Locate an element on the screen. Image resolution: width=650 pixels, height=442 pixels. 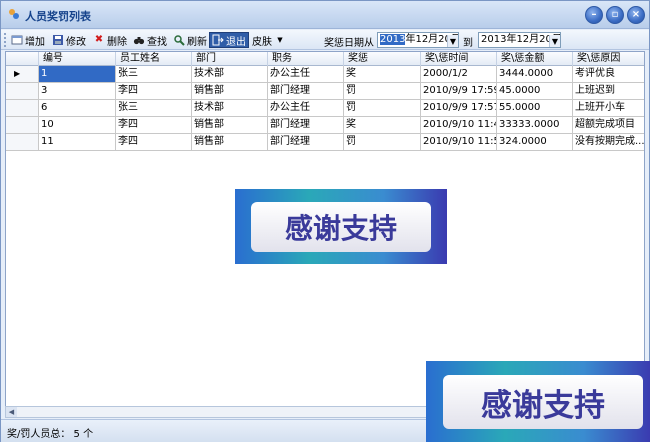
cell-id: 11 is located at coordinates (77, 142).